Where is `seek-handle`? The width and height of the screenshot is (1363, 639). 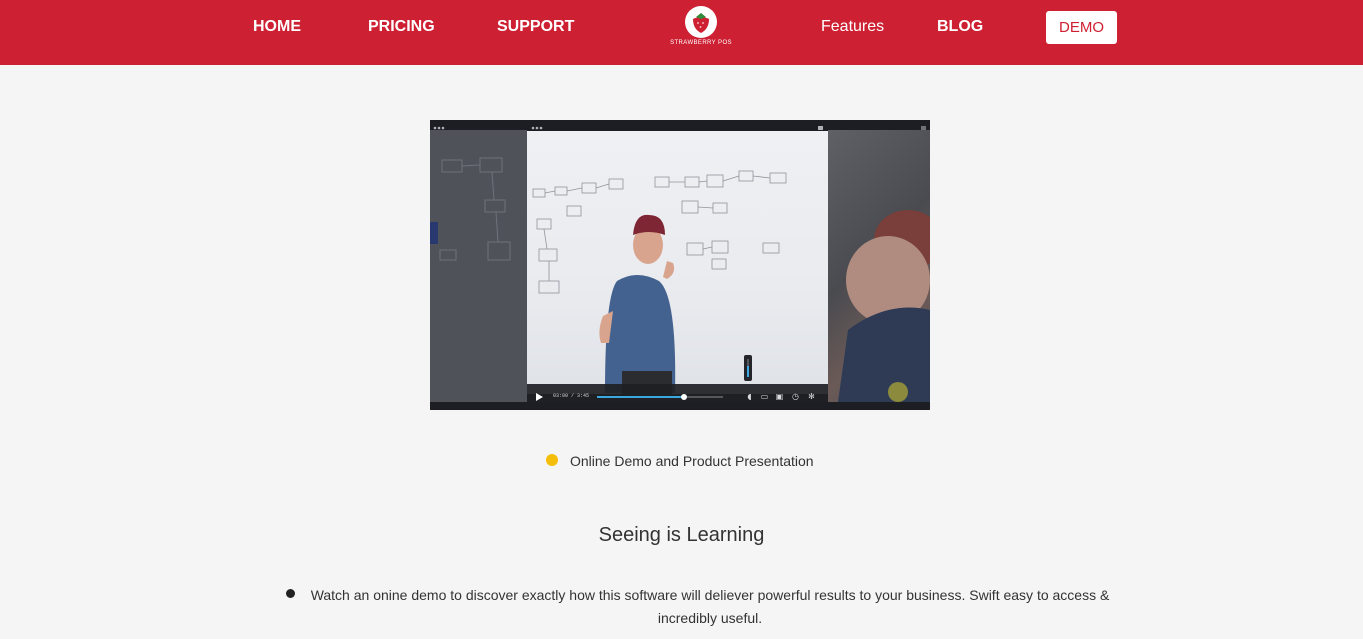 seek-handle is located at coordinates (683, 397).